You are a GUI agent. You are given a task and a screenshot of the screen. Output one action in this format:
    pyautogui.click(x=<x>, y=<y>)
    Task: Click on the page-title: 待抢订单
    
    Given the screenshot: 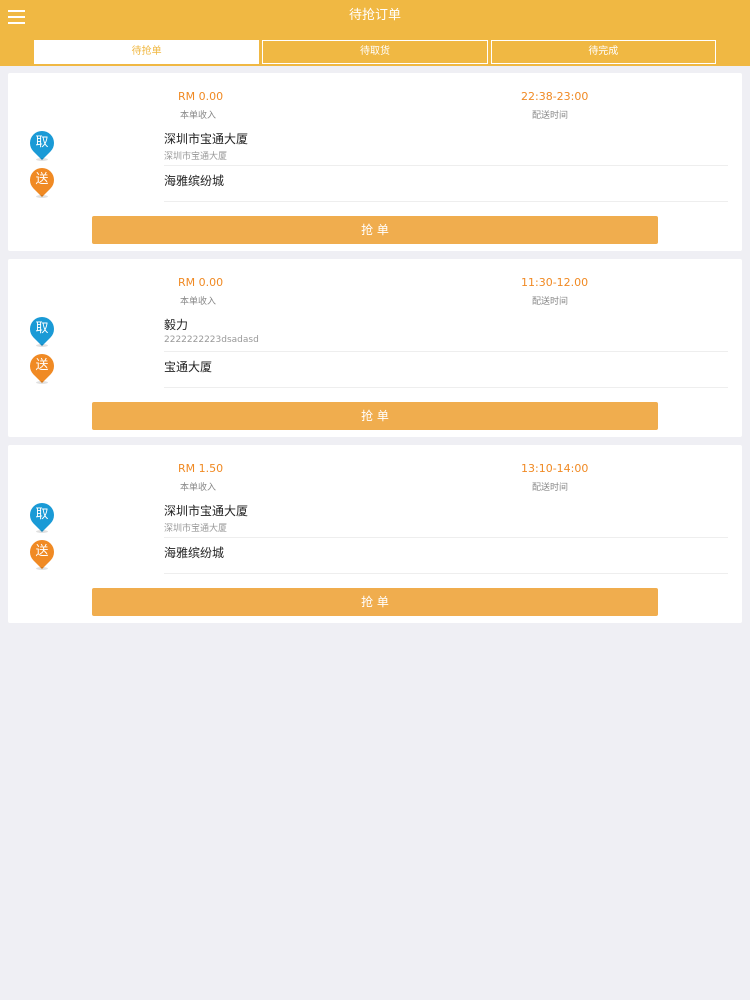 What is the action you would take?
    pyautogui.click(x=374, y=15)
    